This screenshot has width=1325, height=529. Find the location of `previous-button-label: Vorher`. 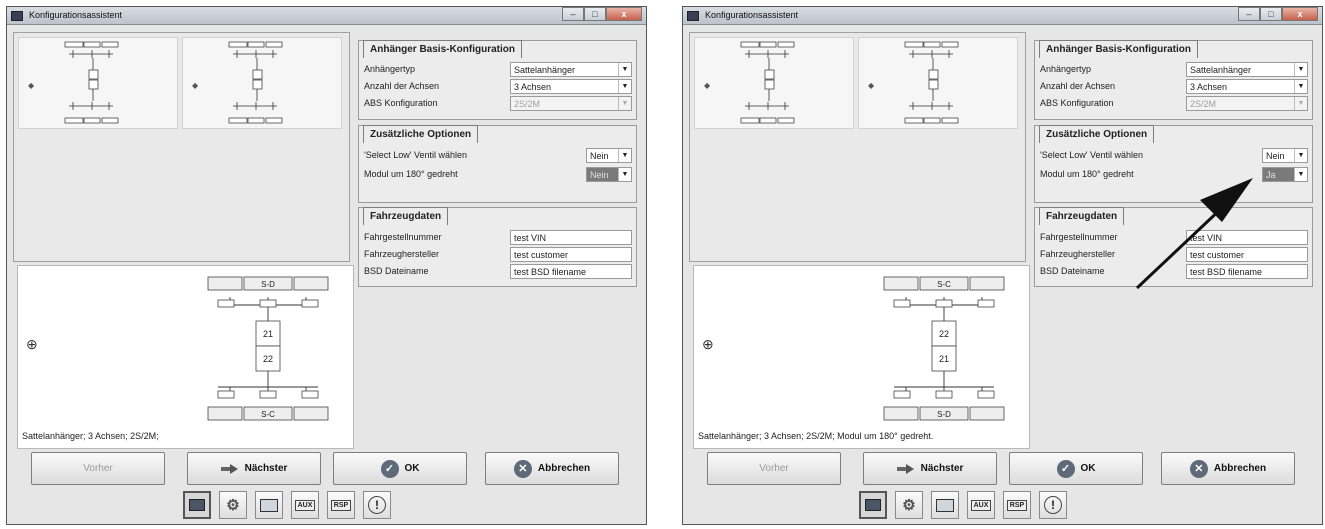

previous-button-label: Vorher is located at coordinates (98, 468).